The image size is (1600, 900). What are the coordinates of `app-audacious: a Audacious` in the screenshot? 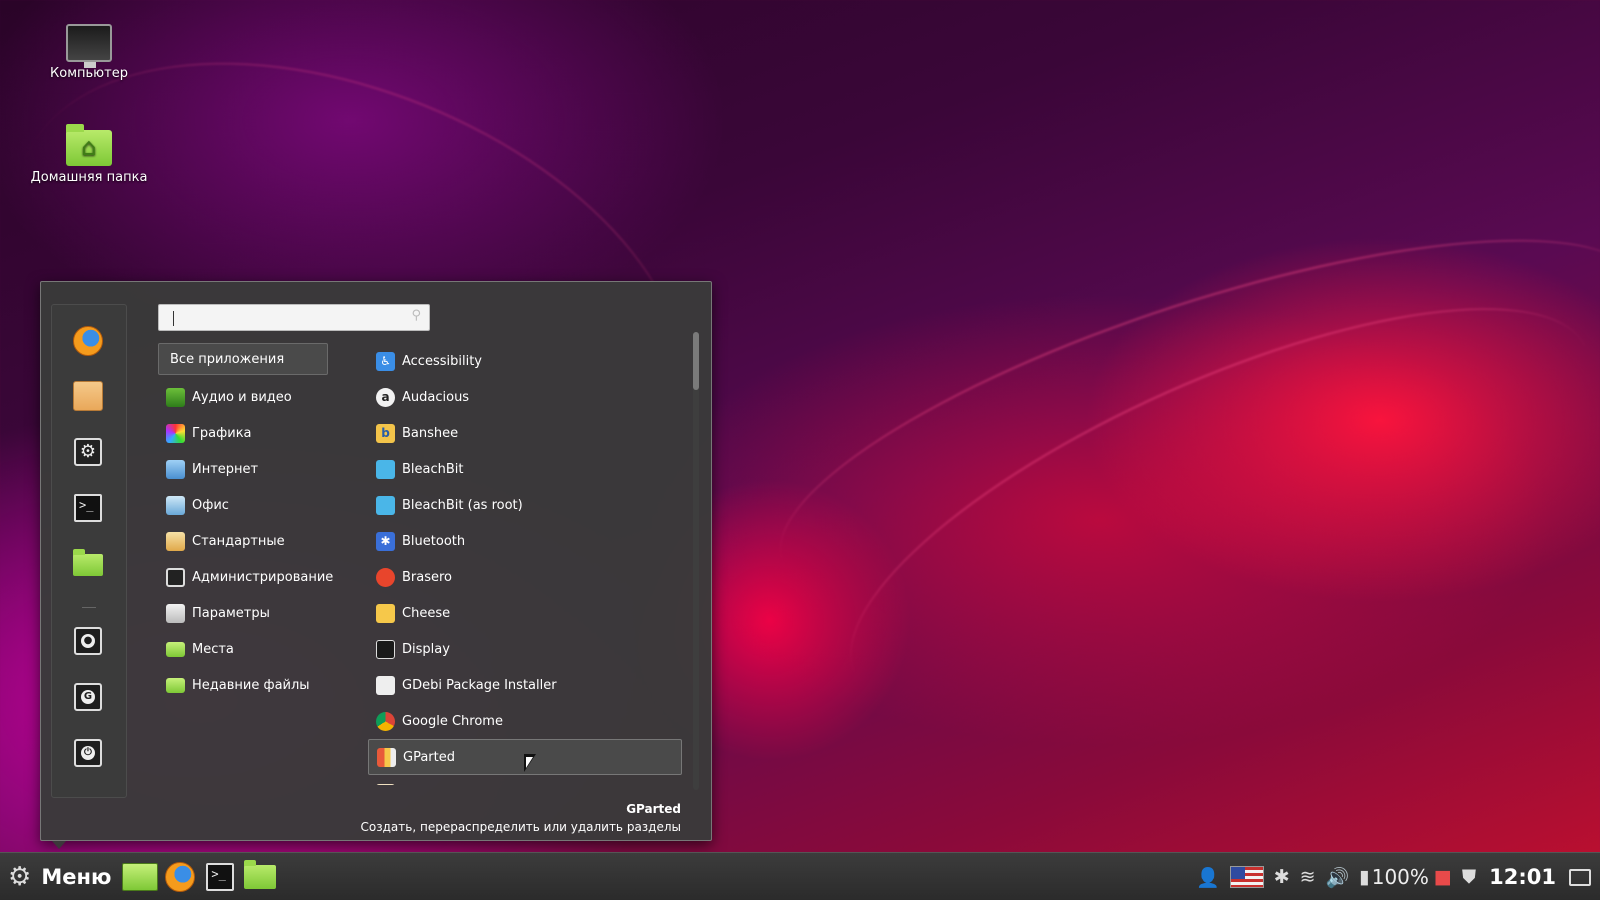 It's located at (525, 397).